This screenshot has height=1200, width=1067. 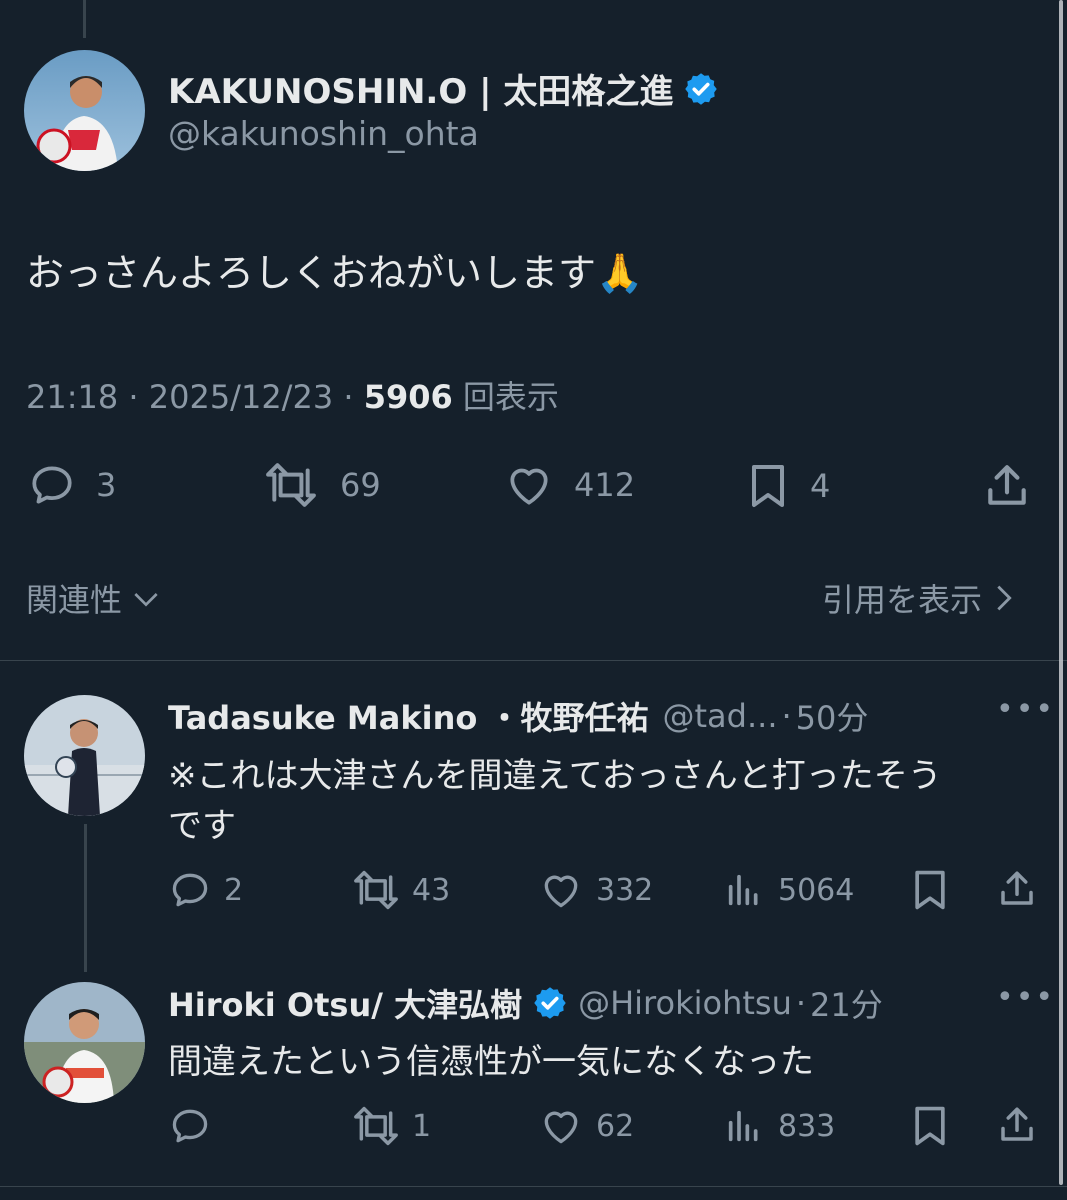 I want to click on main-author-avatar, so click(x=84, y=110).